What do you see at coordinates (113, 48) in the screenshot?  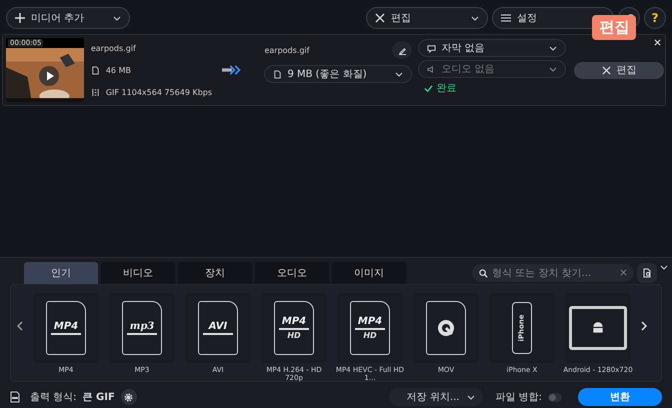 I see `source-file-name: earpods.gif` at bounding box center [113, 48].